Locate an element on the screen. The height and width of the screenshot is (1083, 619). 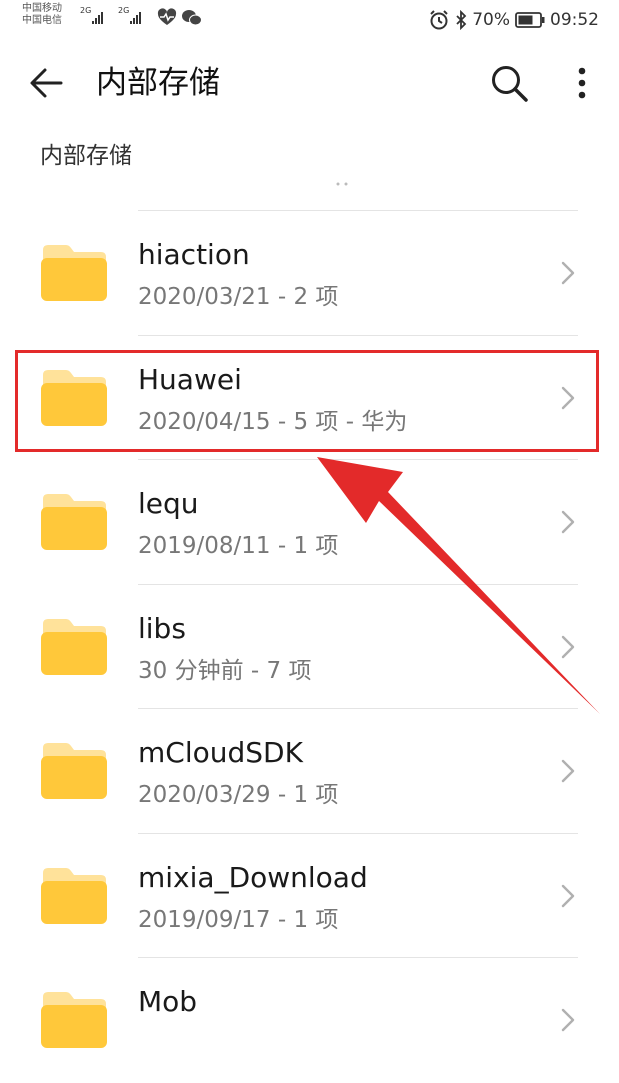
app-bar: 内部存储 is located at coordinates (309, 83).